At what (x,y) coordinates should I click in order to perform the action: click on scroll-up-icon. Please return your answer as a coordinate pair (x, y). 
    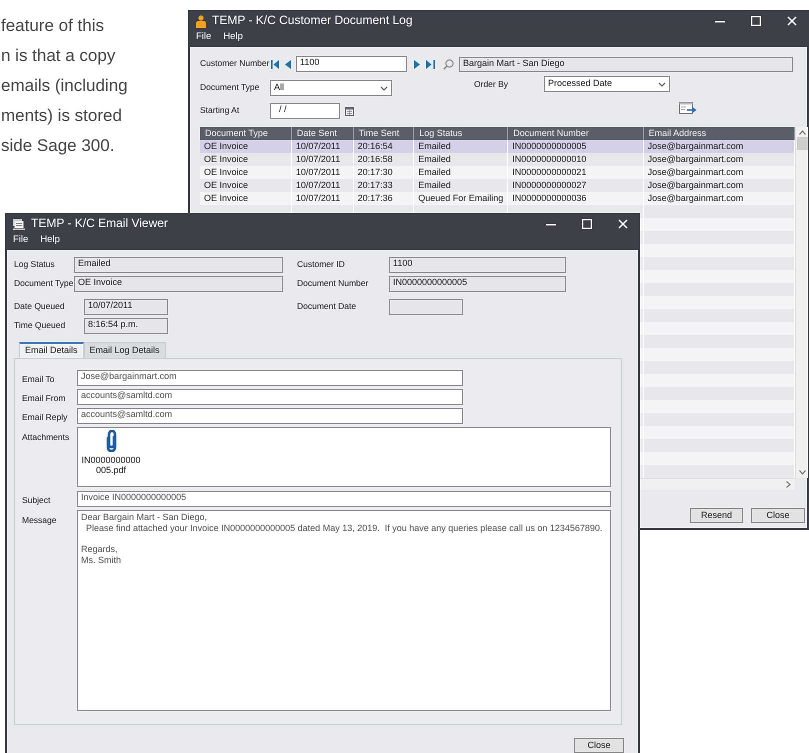
    Looking at the image, I should click on (802, 132).